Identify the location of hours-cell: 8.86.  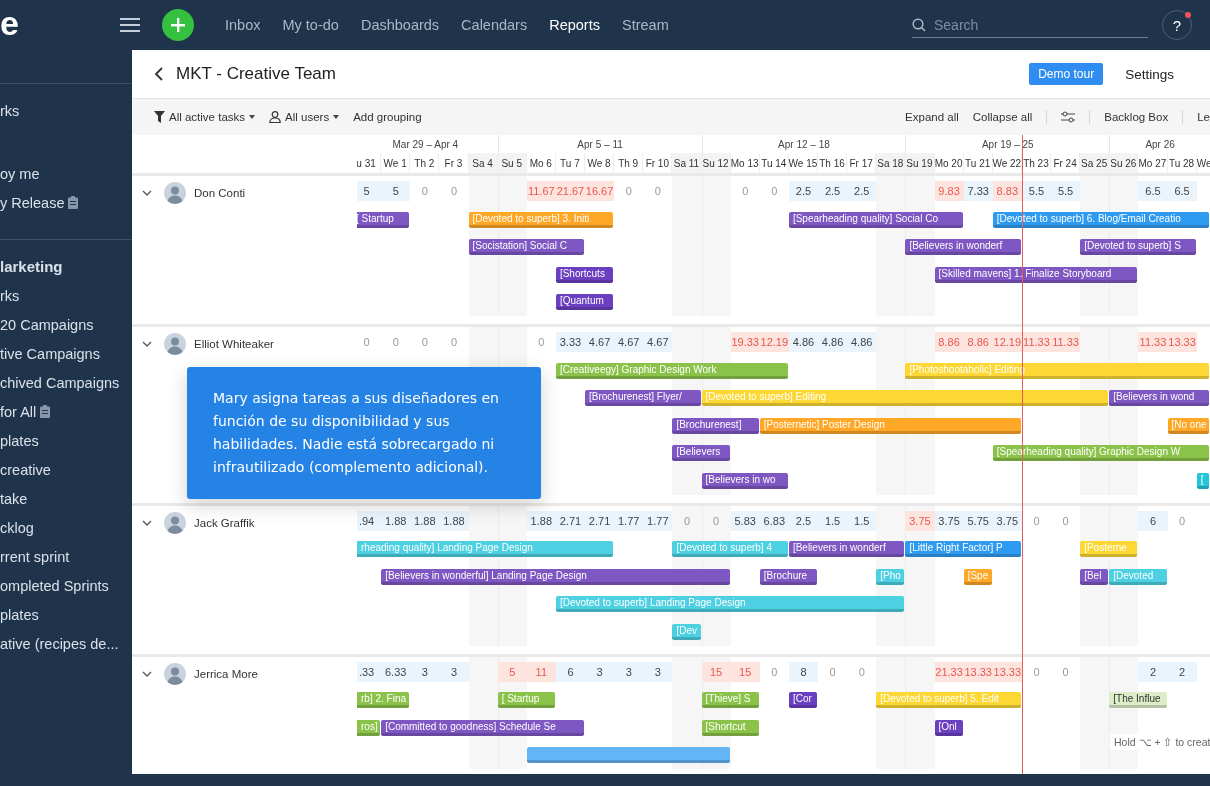
(949, 342).